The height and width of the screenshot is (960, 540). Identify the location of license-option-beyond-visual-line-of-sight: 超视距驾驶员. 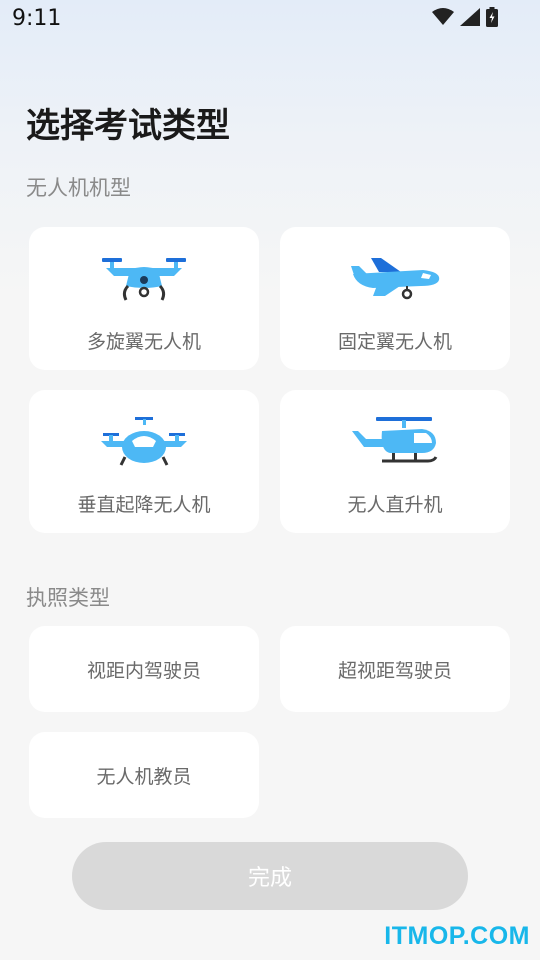
(395, 669).